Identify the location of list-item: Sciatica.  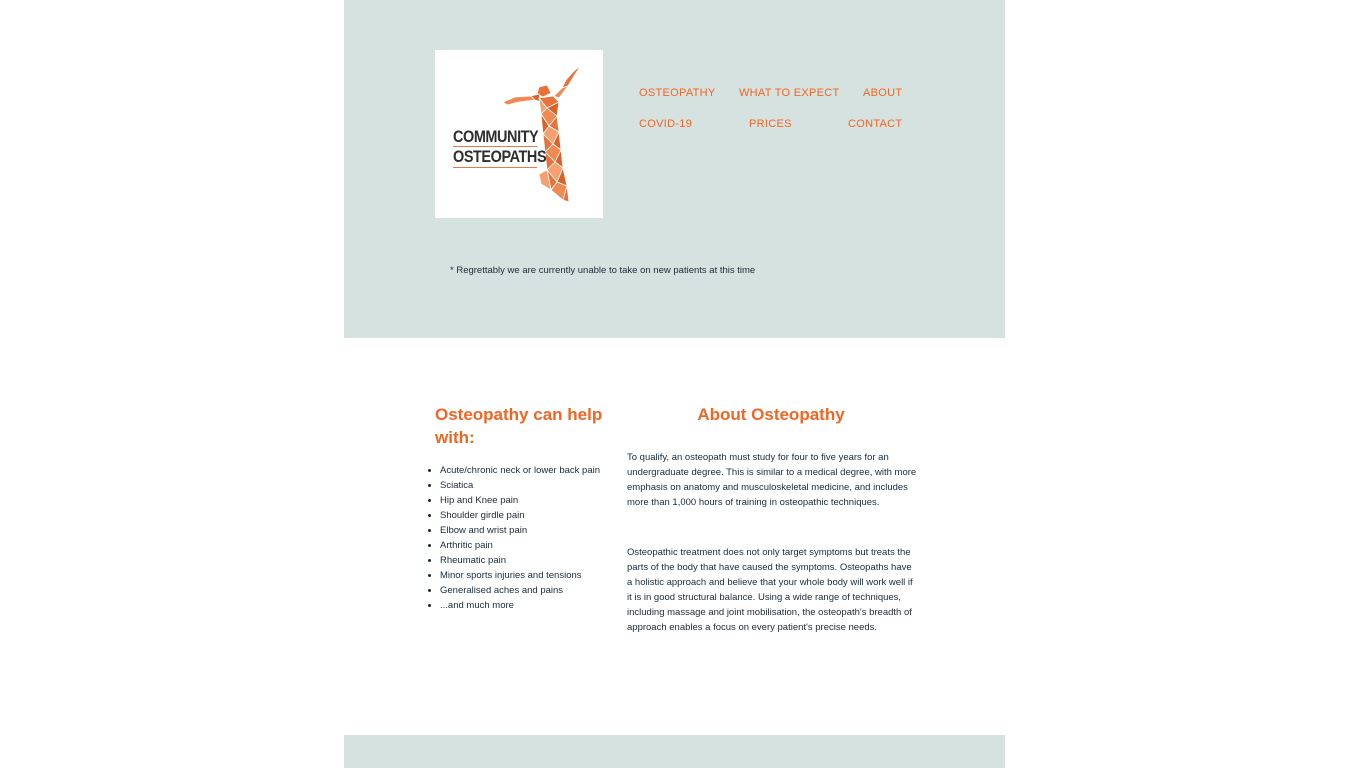
(514, 485).